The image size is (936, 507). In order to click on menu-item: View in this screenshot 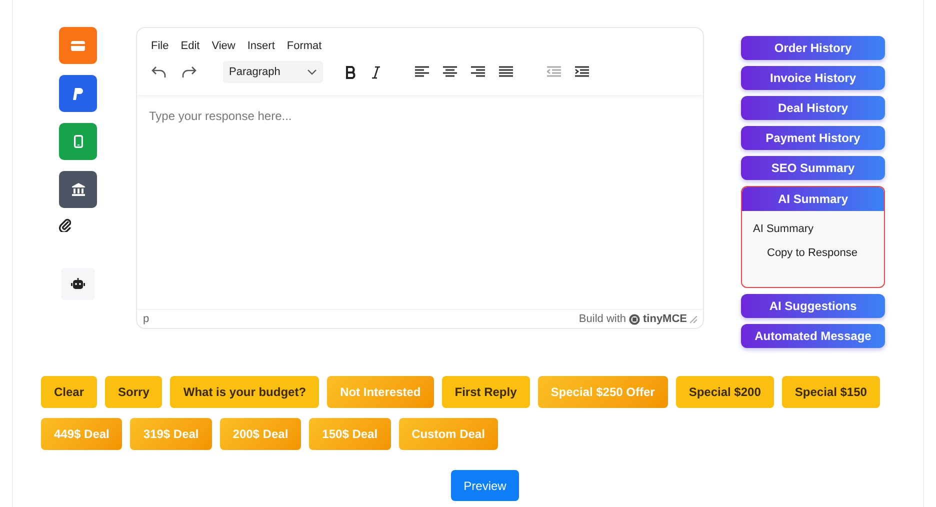, I will do `click(224, 46)`.